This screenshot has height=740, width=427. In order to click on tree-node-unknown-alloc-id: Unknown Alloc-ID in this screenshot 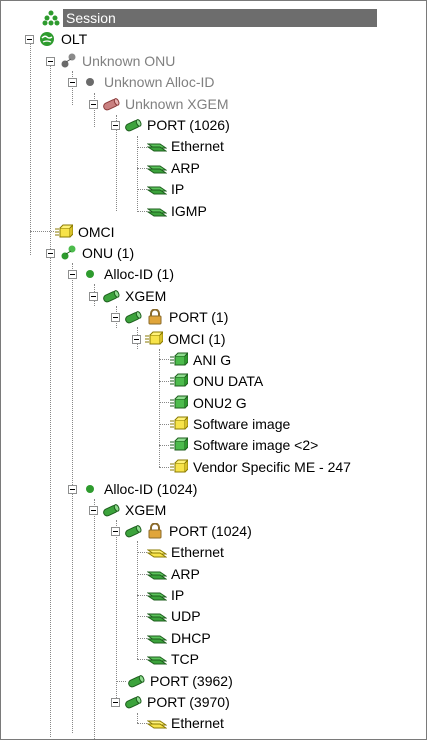, I will do `click(142, 82)`.